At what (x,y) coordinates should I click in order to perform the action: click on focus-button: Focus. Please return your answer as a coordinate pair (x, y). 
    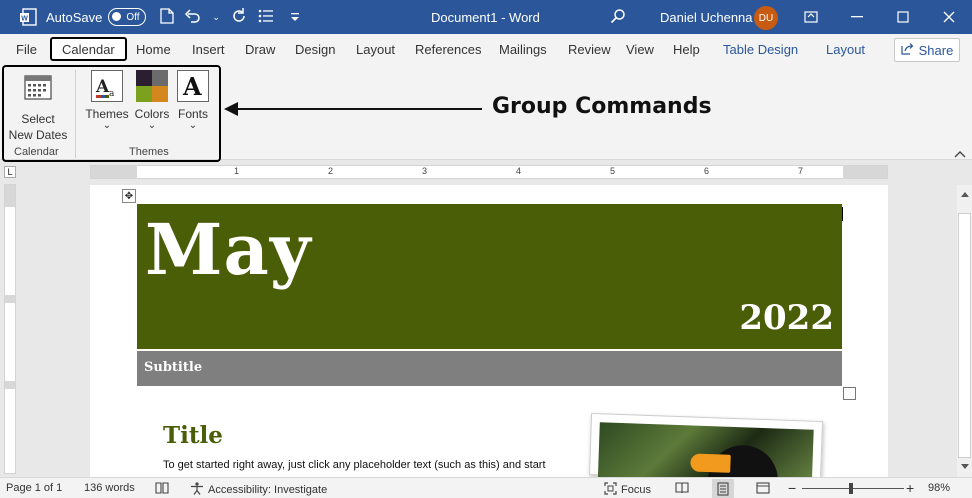
    Looking at the image, I should click on (627, 490).